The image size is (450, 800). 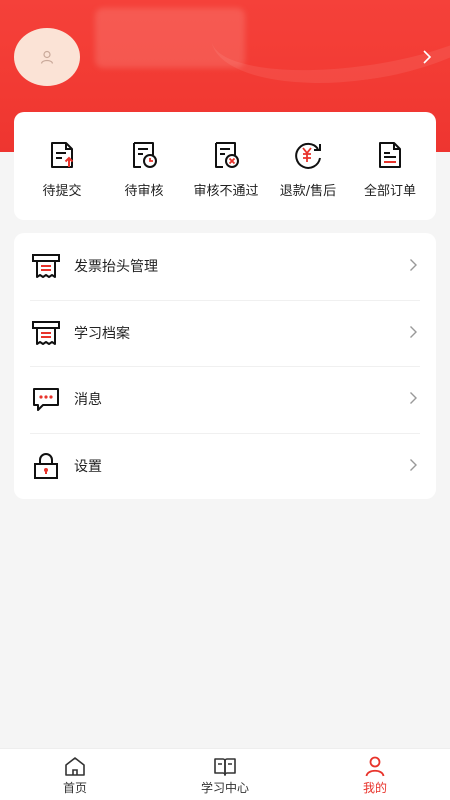 I want to click on order-label: 退款/售后, so click(x=308, y=191).